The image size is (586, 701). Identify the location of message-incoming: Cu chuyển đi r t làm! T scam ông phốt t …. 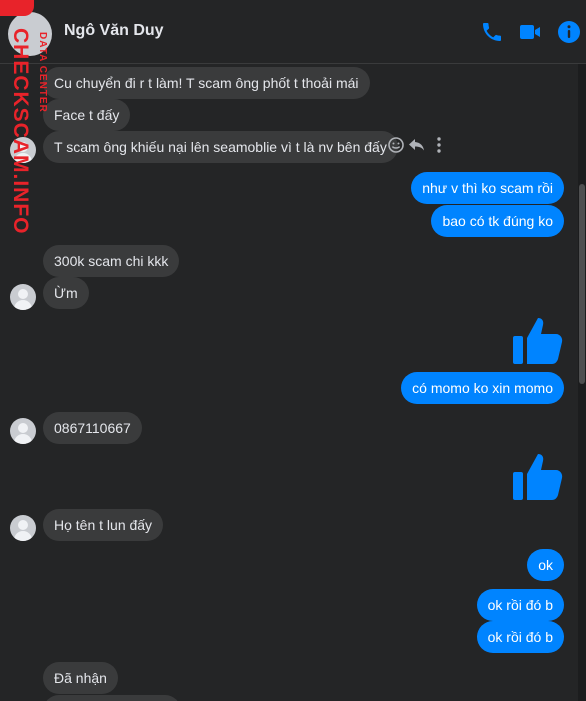
(206, 83).